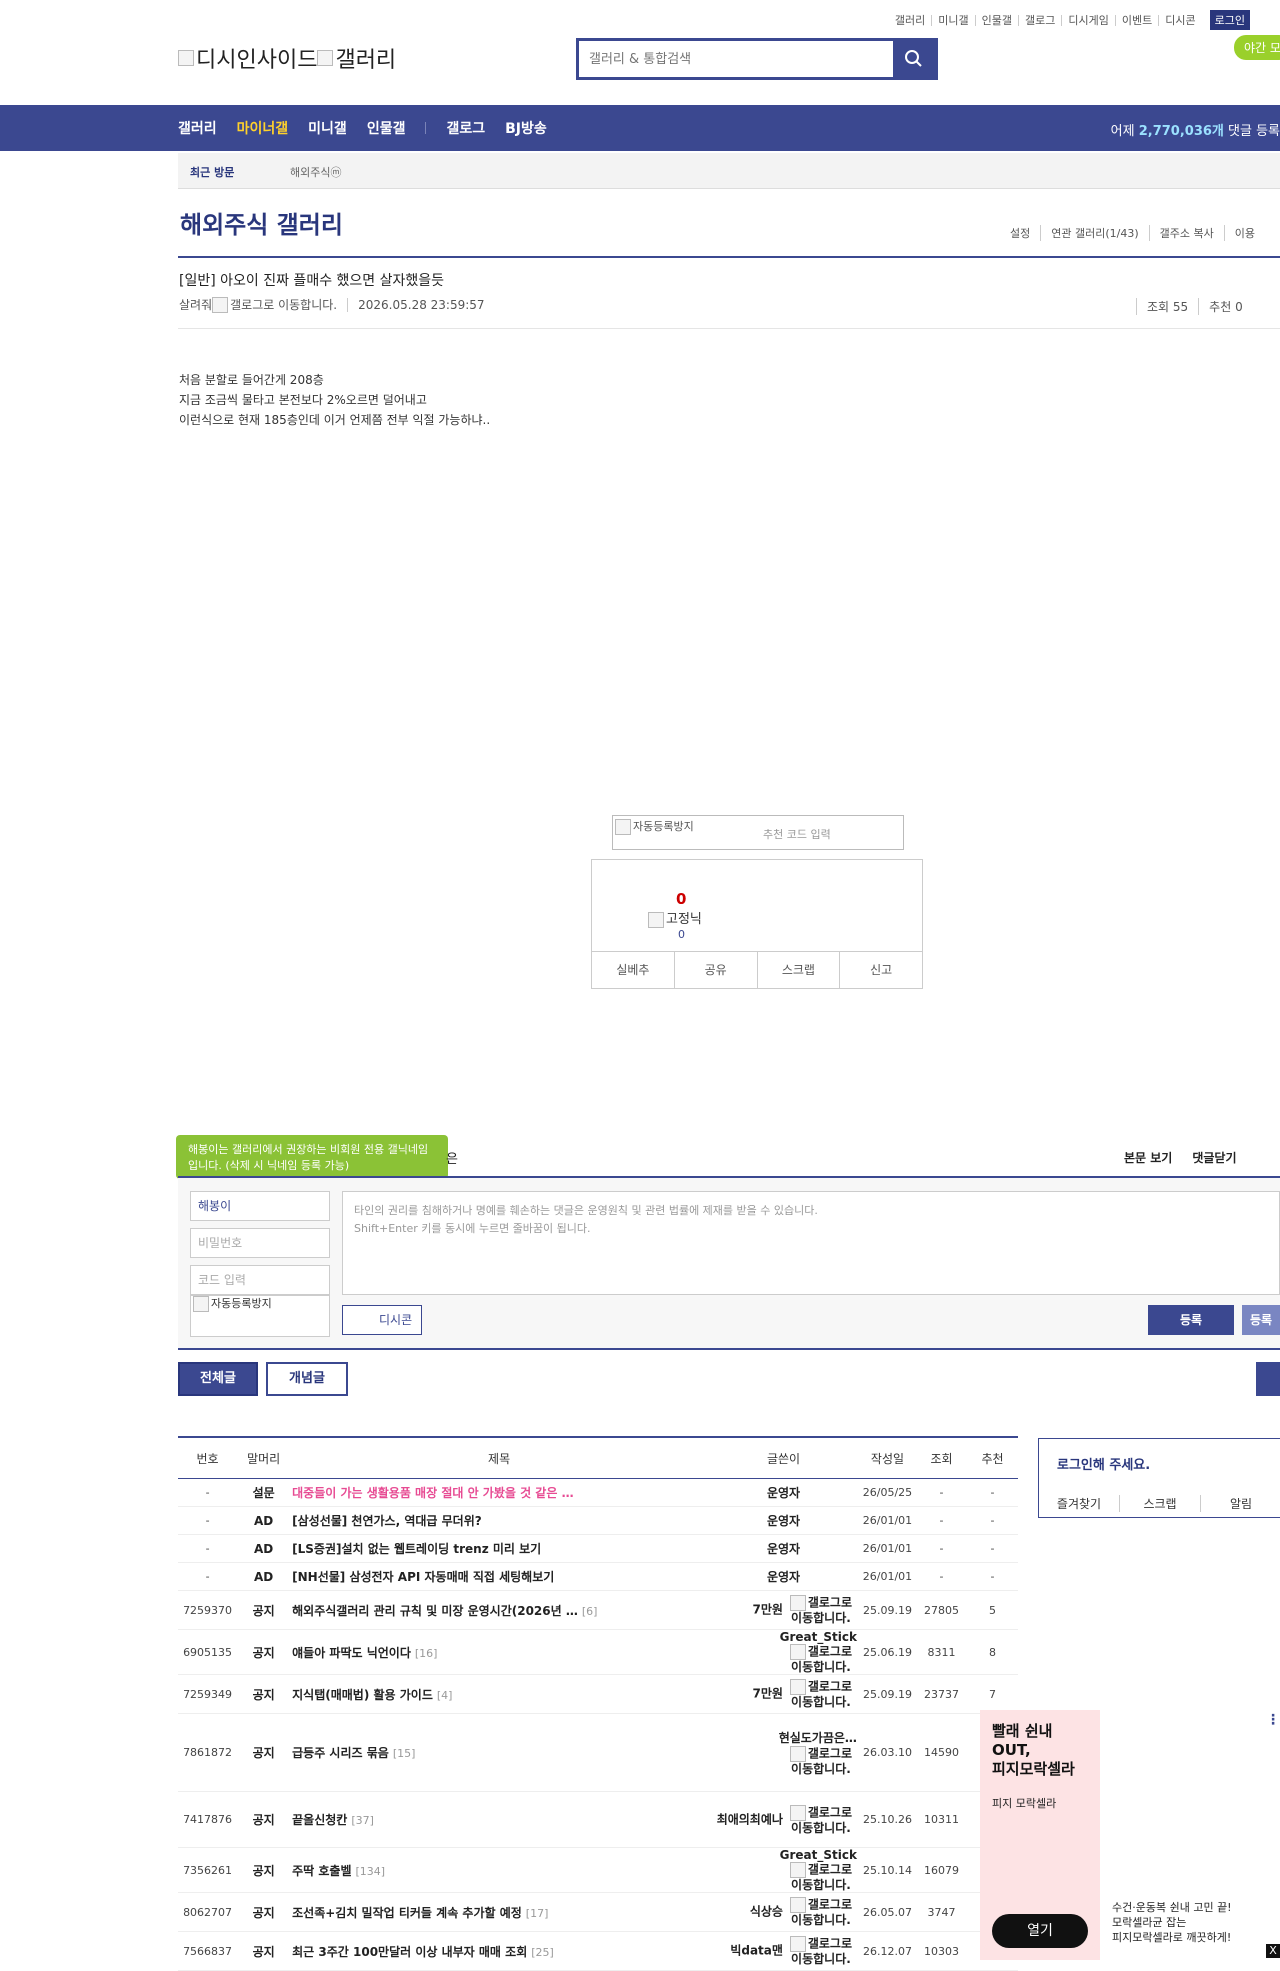  What do you see at coordinates (220, 304) in the screenshot?
I see `gallog-icon` at bounding box center [220, 304].